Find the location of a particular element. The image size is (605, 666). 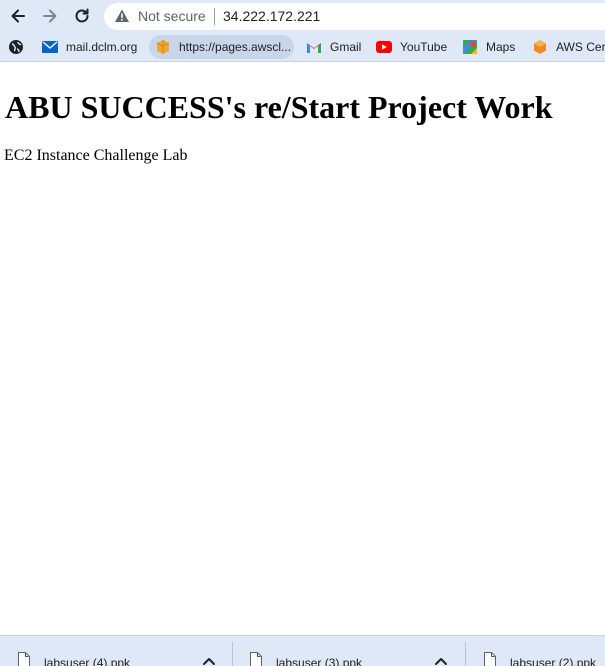

bookmark-aws-cert: AWS Cert is located at coordinates (565, 47).